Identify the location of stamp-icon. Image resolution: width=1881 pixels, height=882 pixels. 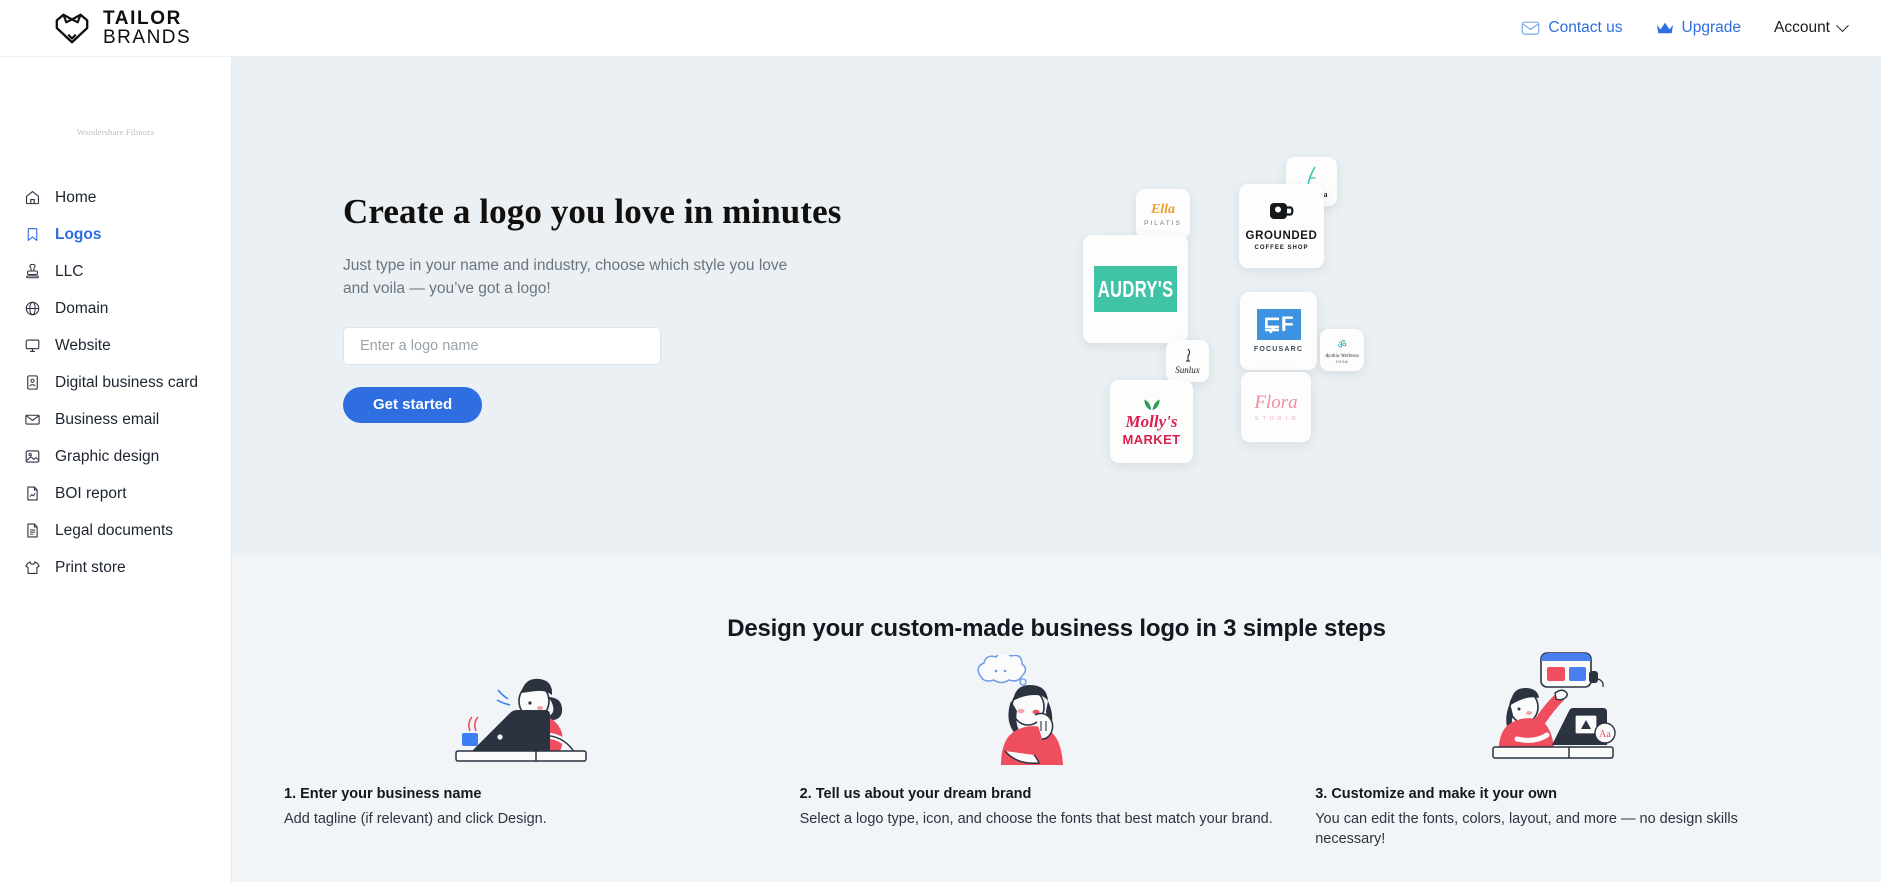
(32, 271).